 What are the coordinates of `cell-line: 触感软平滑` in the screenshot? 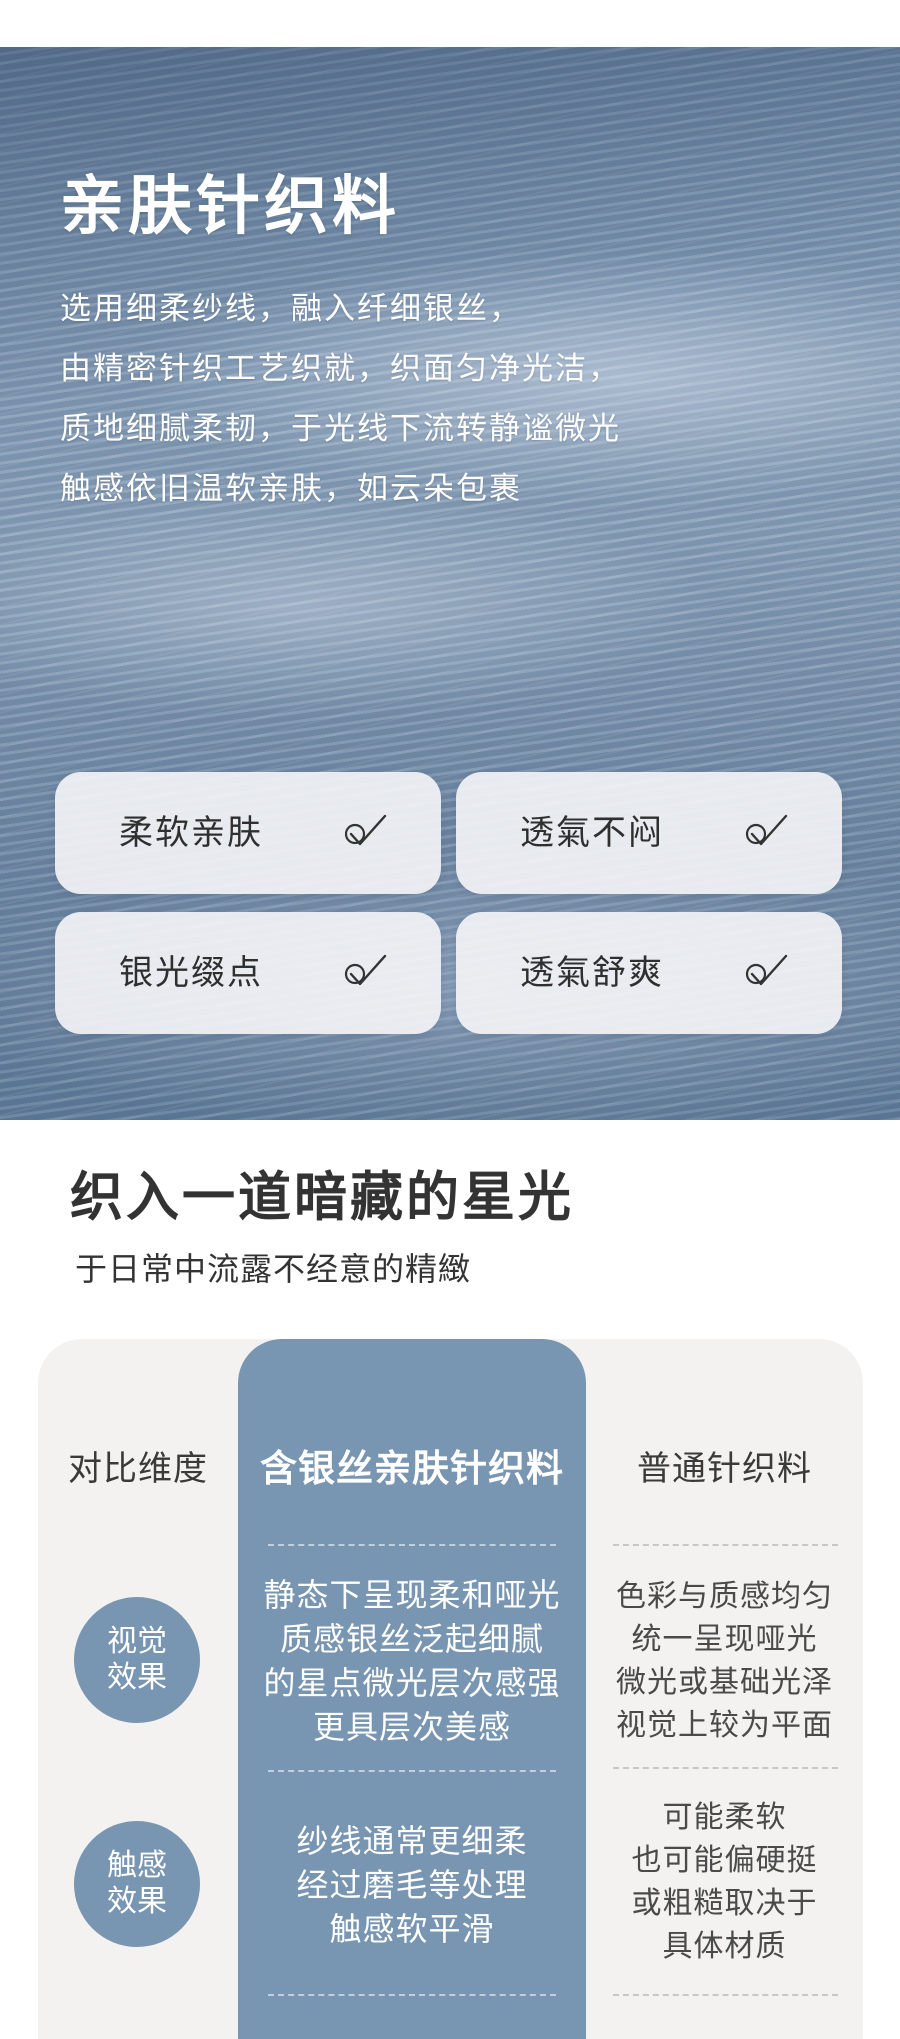 It's located at (412, 1929).